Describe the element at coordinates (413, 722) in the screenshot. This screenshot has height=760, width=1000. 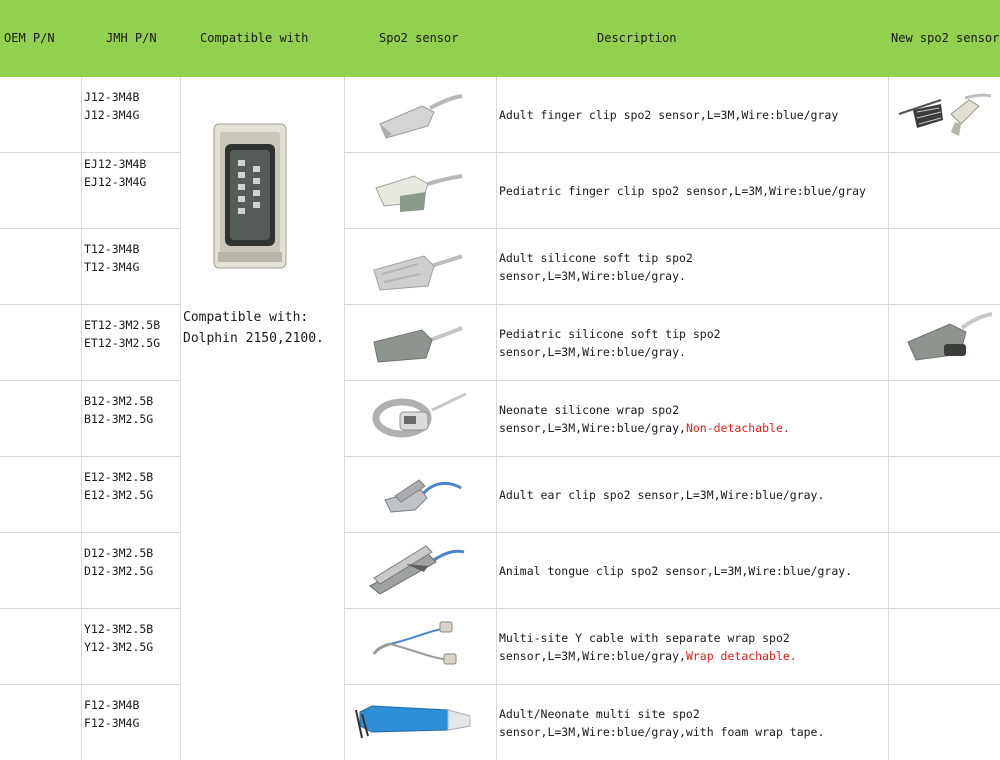
I see `multi-site-wrap-sensor-icon` at that location.